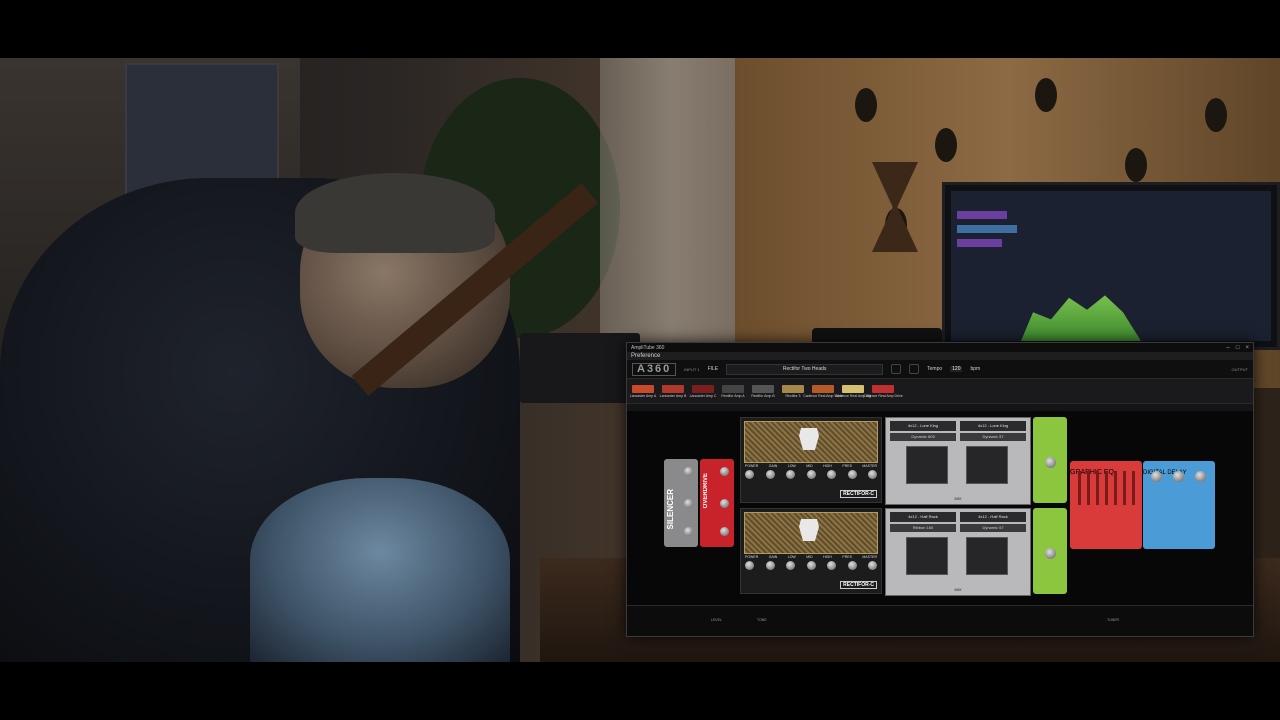 Image resolution: width=1280 pixels, height=720 pixels. Describe the element at coordinates (940, 620) in the screenshot. I see `bottom-bar: LEVEL TONE TUNER` at that location.